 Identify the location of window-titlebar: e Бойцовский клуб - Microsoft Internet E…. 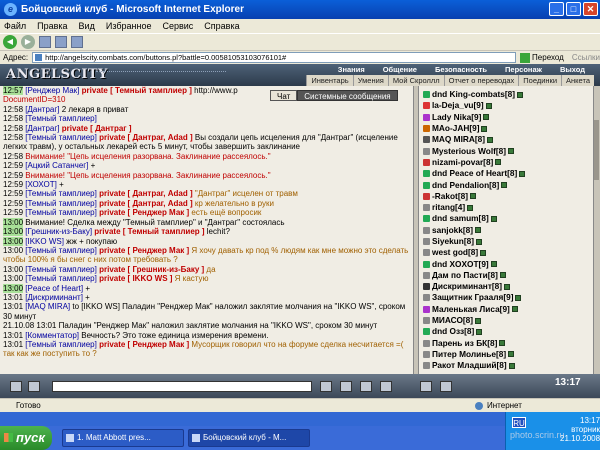
(300, 9).